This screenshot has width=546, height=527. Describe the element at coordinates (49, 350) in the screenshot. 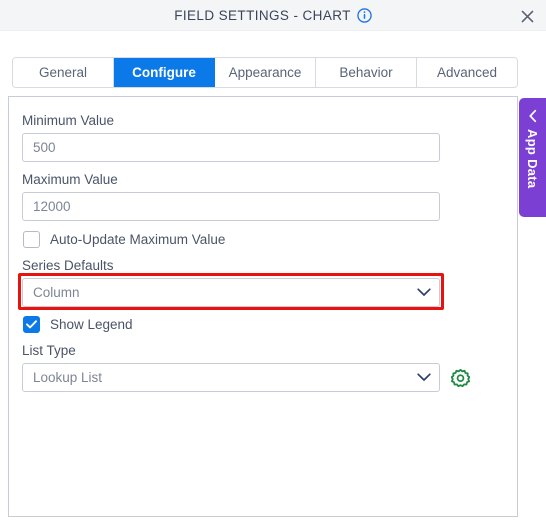

I see `list-type-label: List Type` at that location.